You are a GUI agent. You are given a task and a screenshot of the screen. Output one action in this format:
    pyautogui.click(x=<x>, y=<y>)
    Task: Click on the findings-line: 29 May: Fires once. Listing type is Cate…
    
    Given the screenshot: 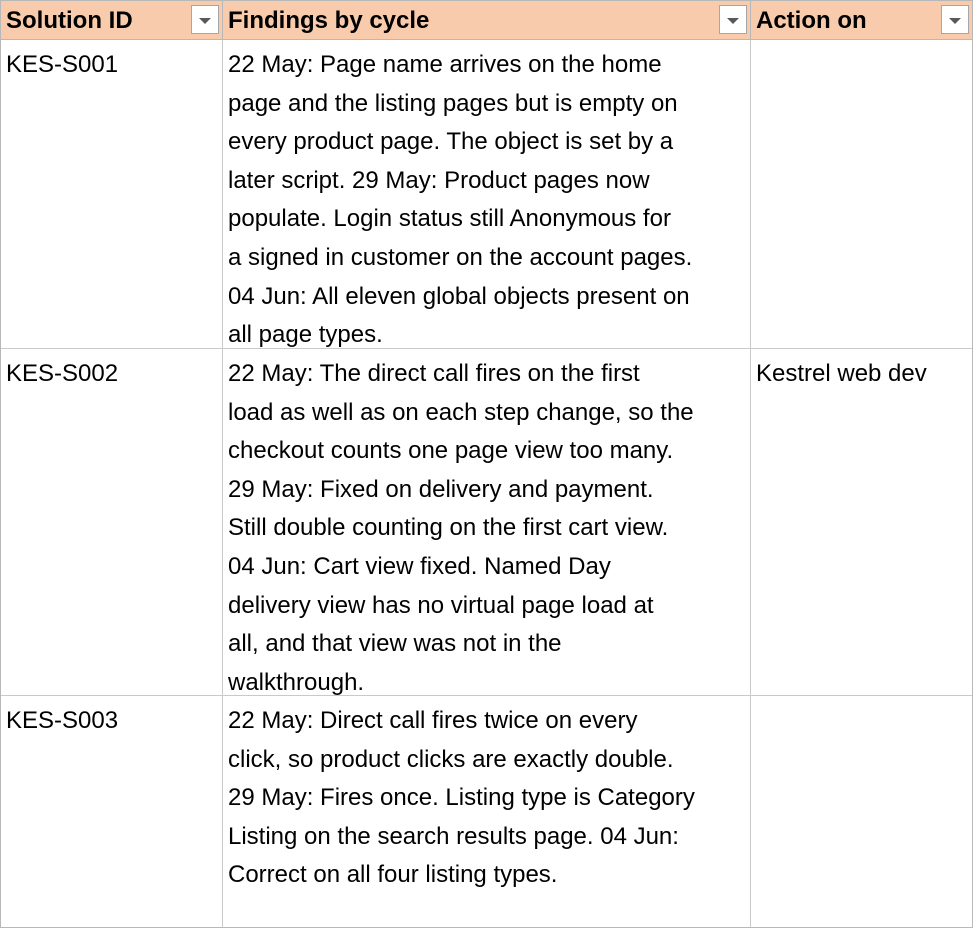 What is the action you would take?
    pyautogui.click(x=461, y=798)
    